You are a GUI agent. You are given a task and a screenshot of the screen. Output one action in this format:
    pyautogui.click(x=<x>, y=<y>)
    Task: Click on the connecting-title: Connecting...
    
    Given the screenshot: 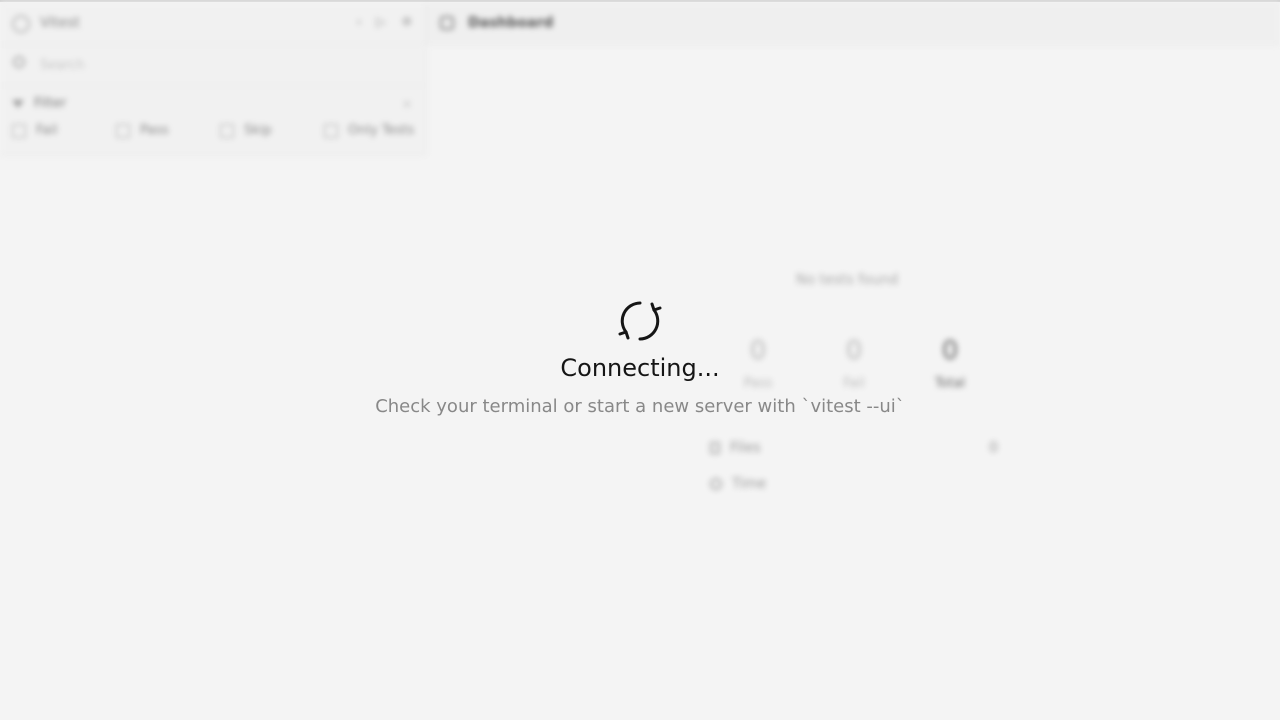 What is the action you would take?
    pyautogui.click(x=640, y=368)
    